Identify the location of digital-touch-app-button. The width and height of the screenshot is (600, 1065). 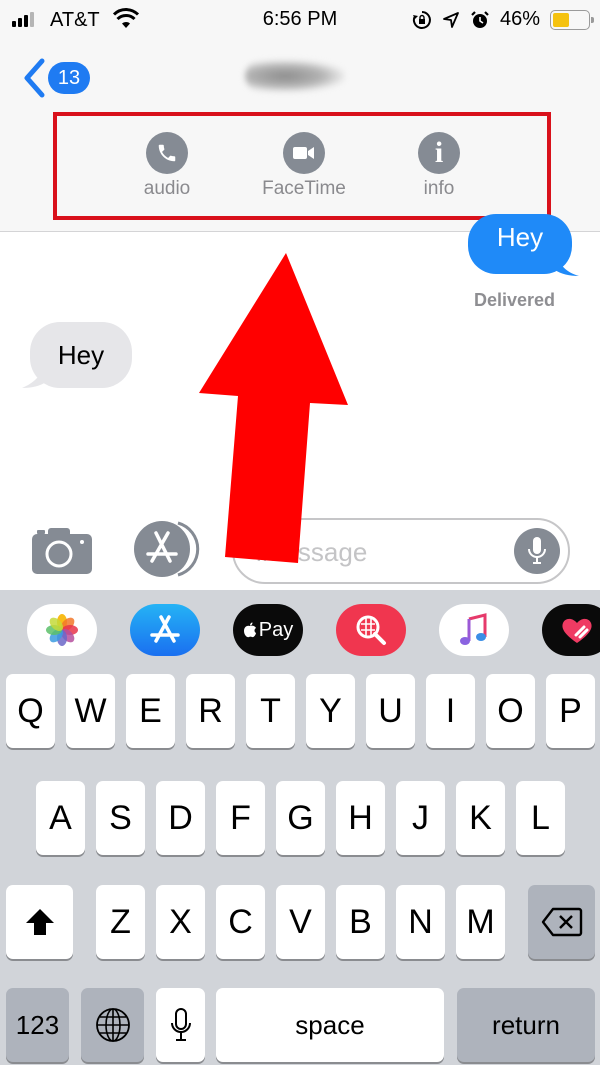
(571, 630).